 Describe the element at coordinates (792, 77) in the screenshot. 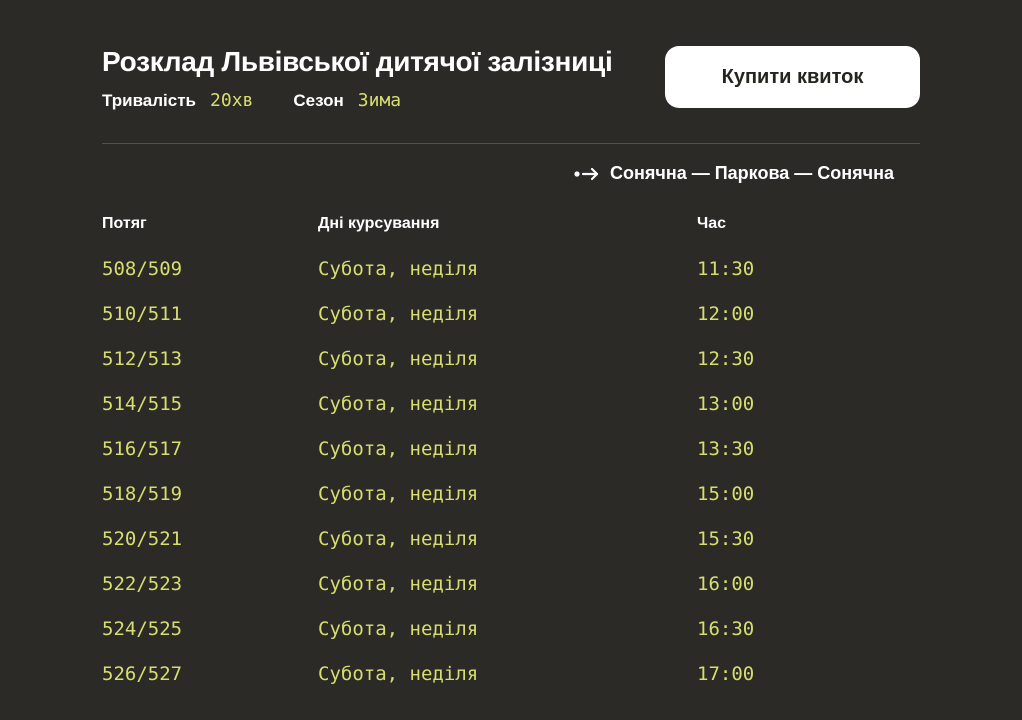

I see `buy-ticket-button: Купити квиток` at that location.